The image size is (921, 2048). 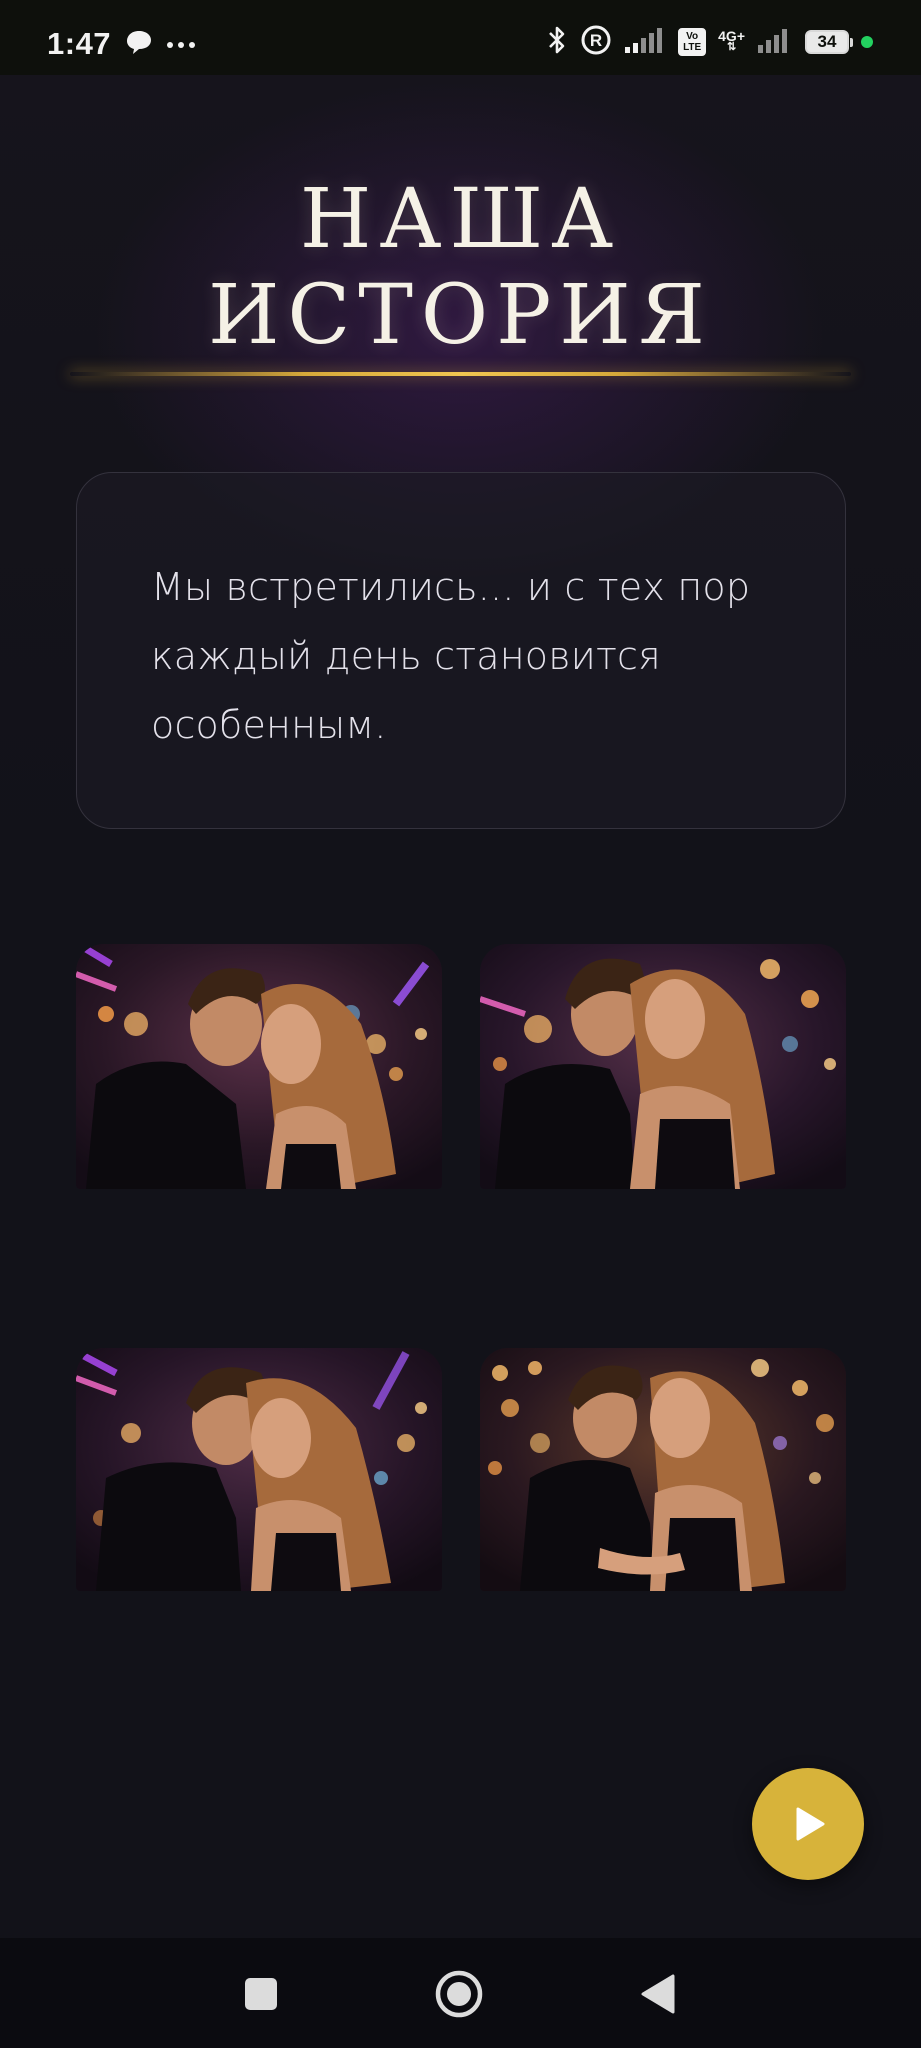 I want to click on more-dots-icon, so click(x=181, y=44).